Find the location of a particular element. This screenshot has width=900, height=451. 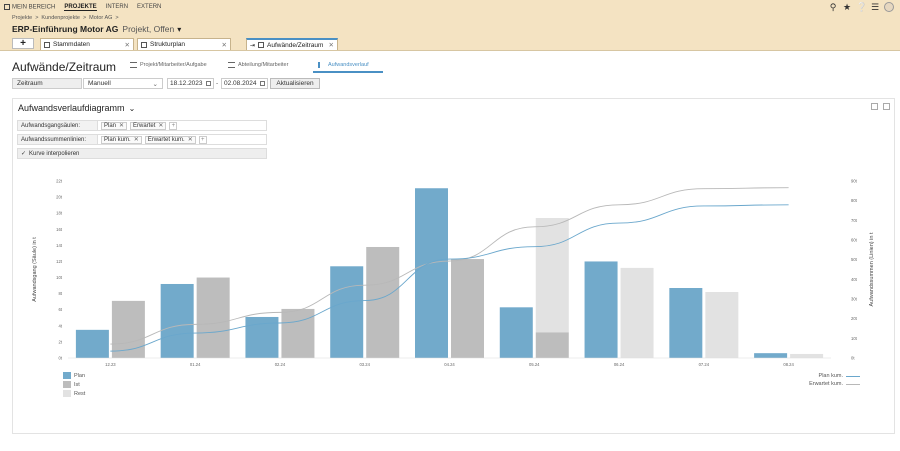

y2-tick-label: 80t is located at coordinates (854, 200).